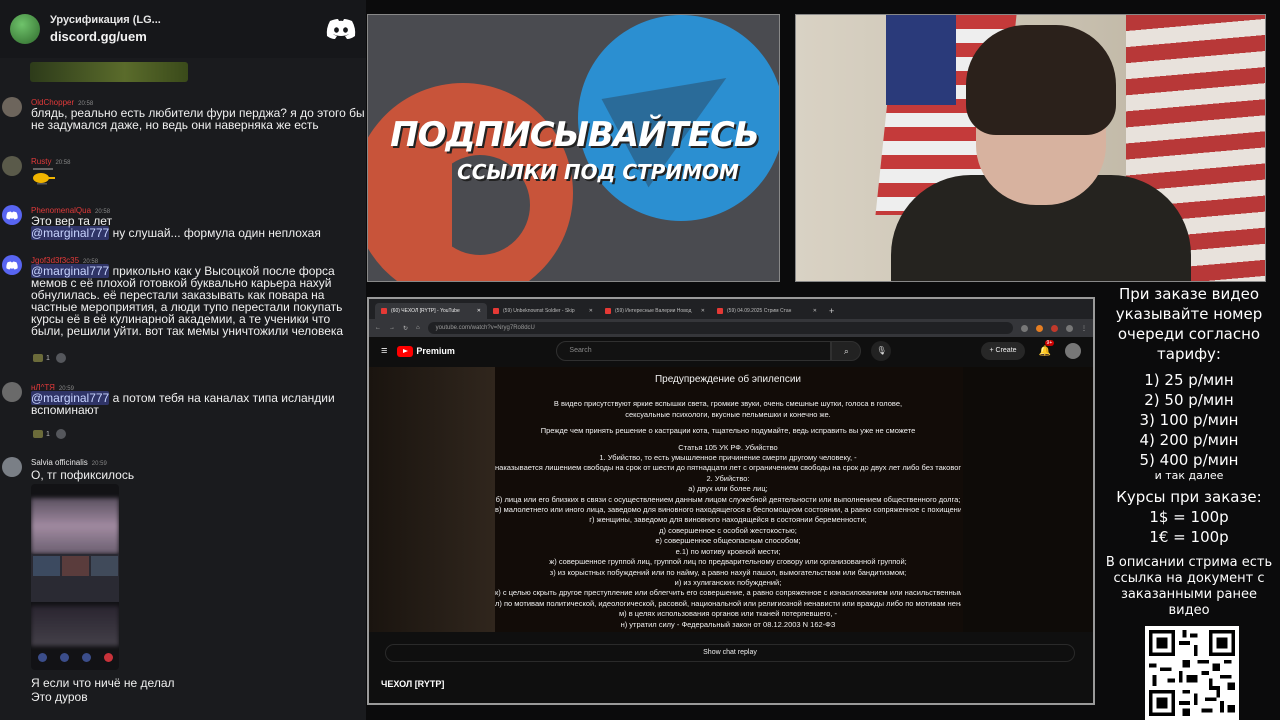 The height and width of the screenshot is (720, 1280). What do you see at coordinates (188, 36) in the screenshot?
I see `server-invite-link: discord.gg/uem` at bounding box center [188, 36].